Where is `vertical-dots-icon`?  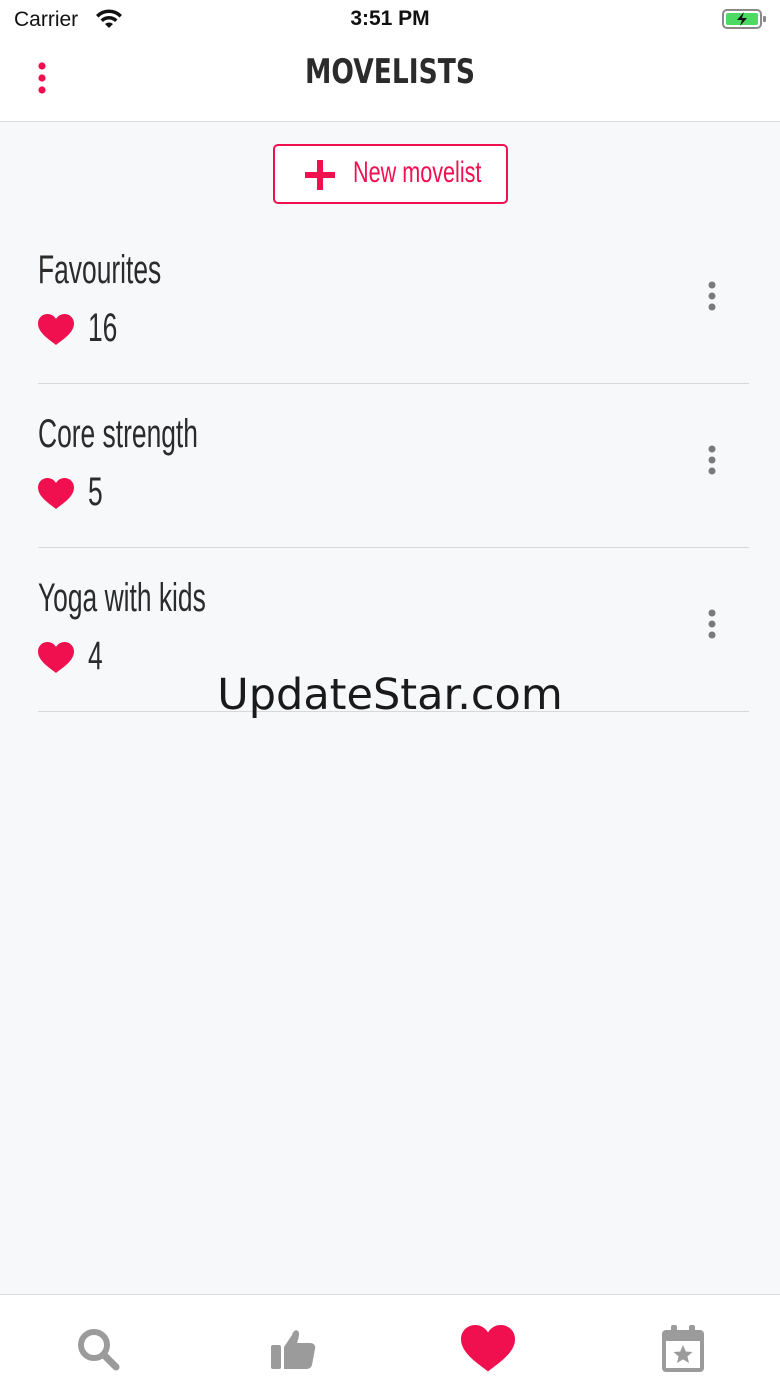 vertical-dots-icon is located at coordinates (42, 80).